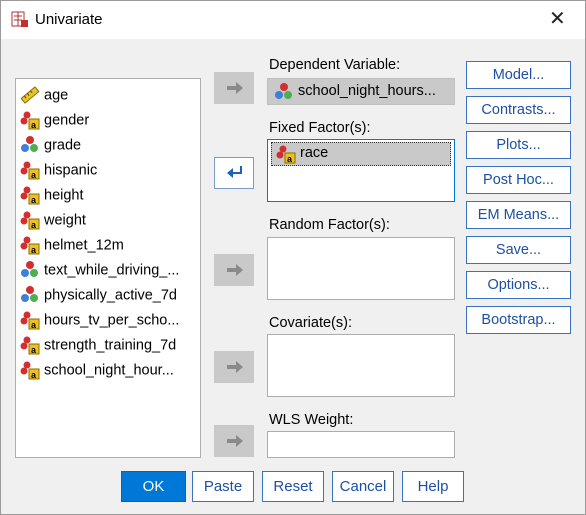 The width and height of the screenshot is (586, 515). I want to click on help-button: Help, so click(433, 486).